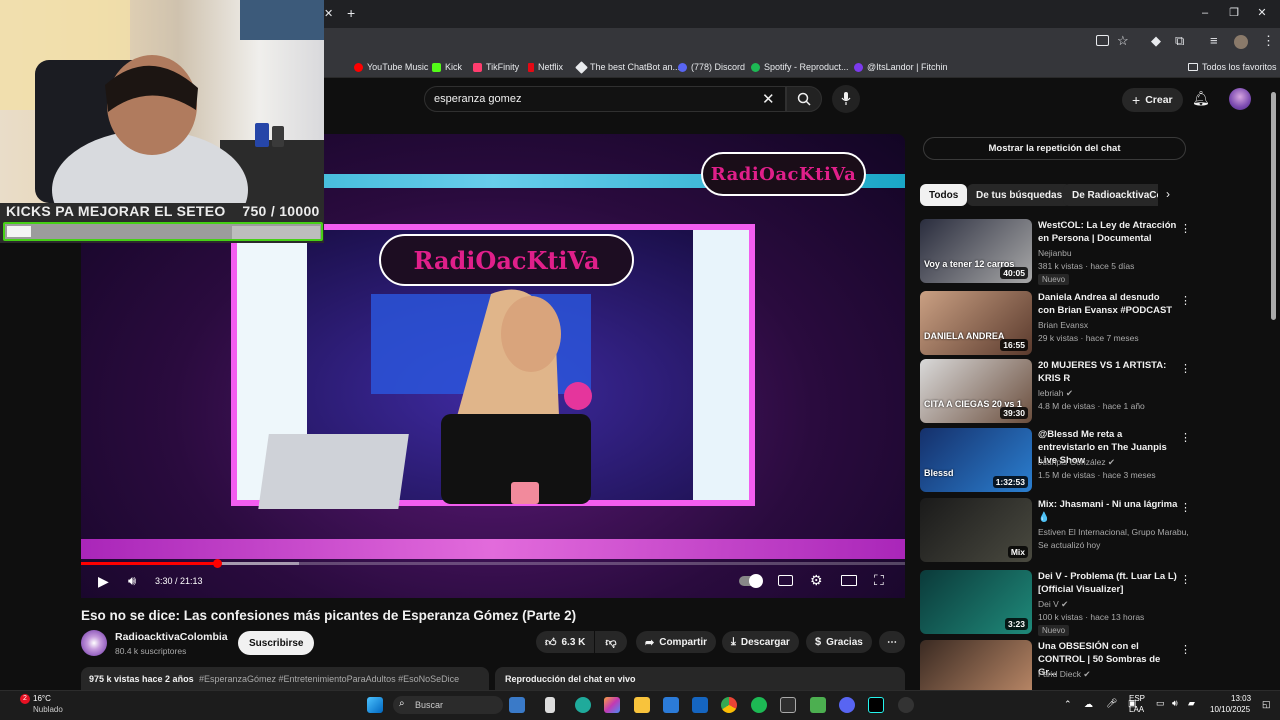 The height and width of the screenshot is (720, 1280). I want to click on account-avatar, so click(1240, 99).